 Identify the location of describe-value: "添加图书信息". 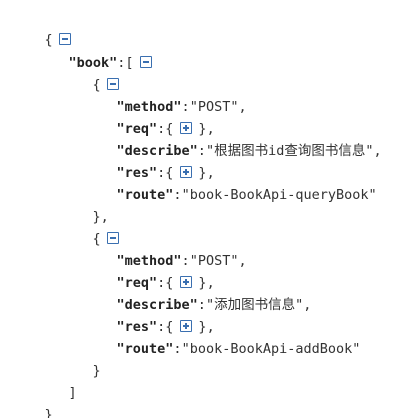
(254, 305).